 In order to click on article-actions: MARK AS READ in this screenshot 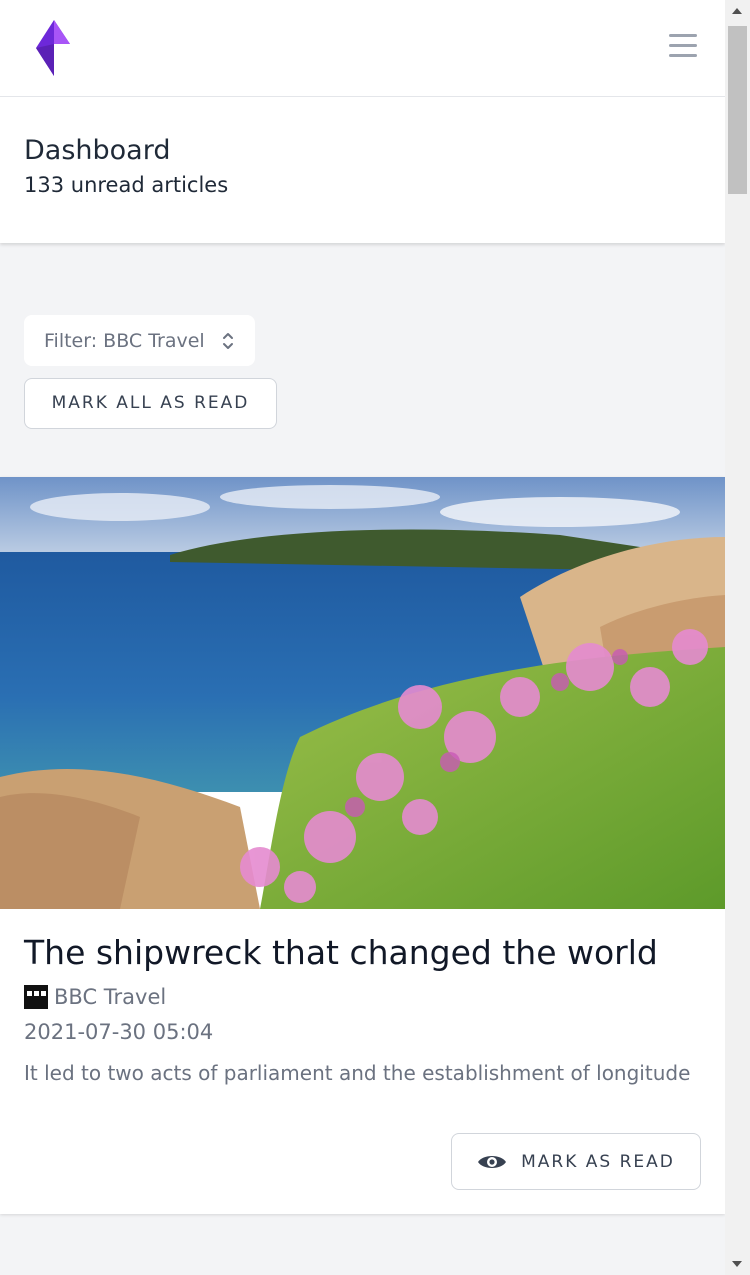, I will do `click(362, 1161)`.